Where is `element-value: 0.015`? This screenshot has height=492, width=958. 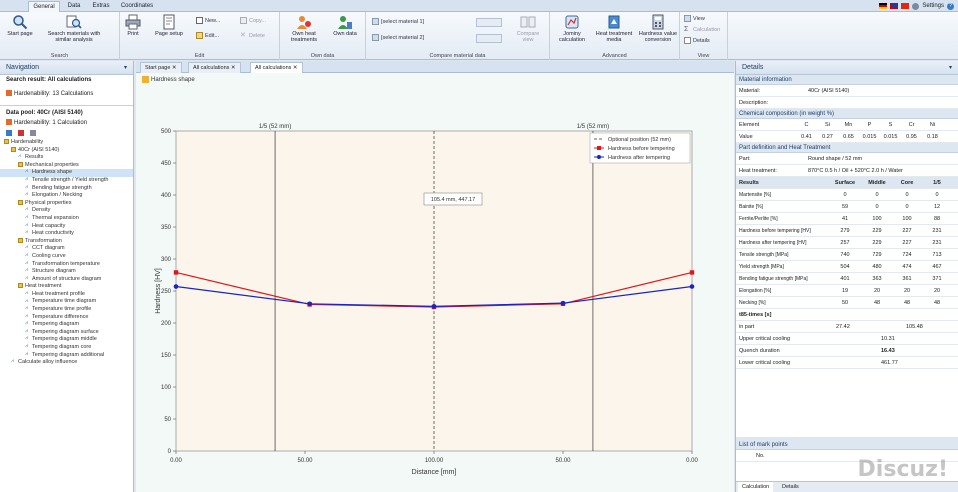 element-value: 0.015 is located at coordinates (869, 137).